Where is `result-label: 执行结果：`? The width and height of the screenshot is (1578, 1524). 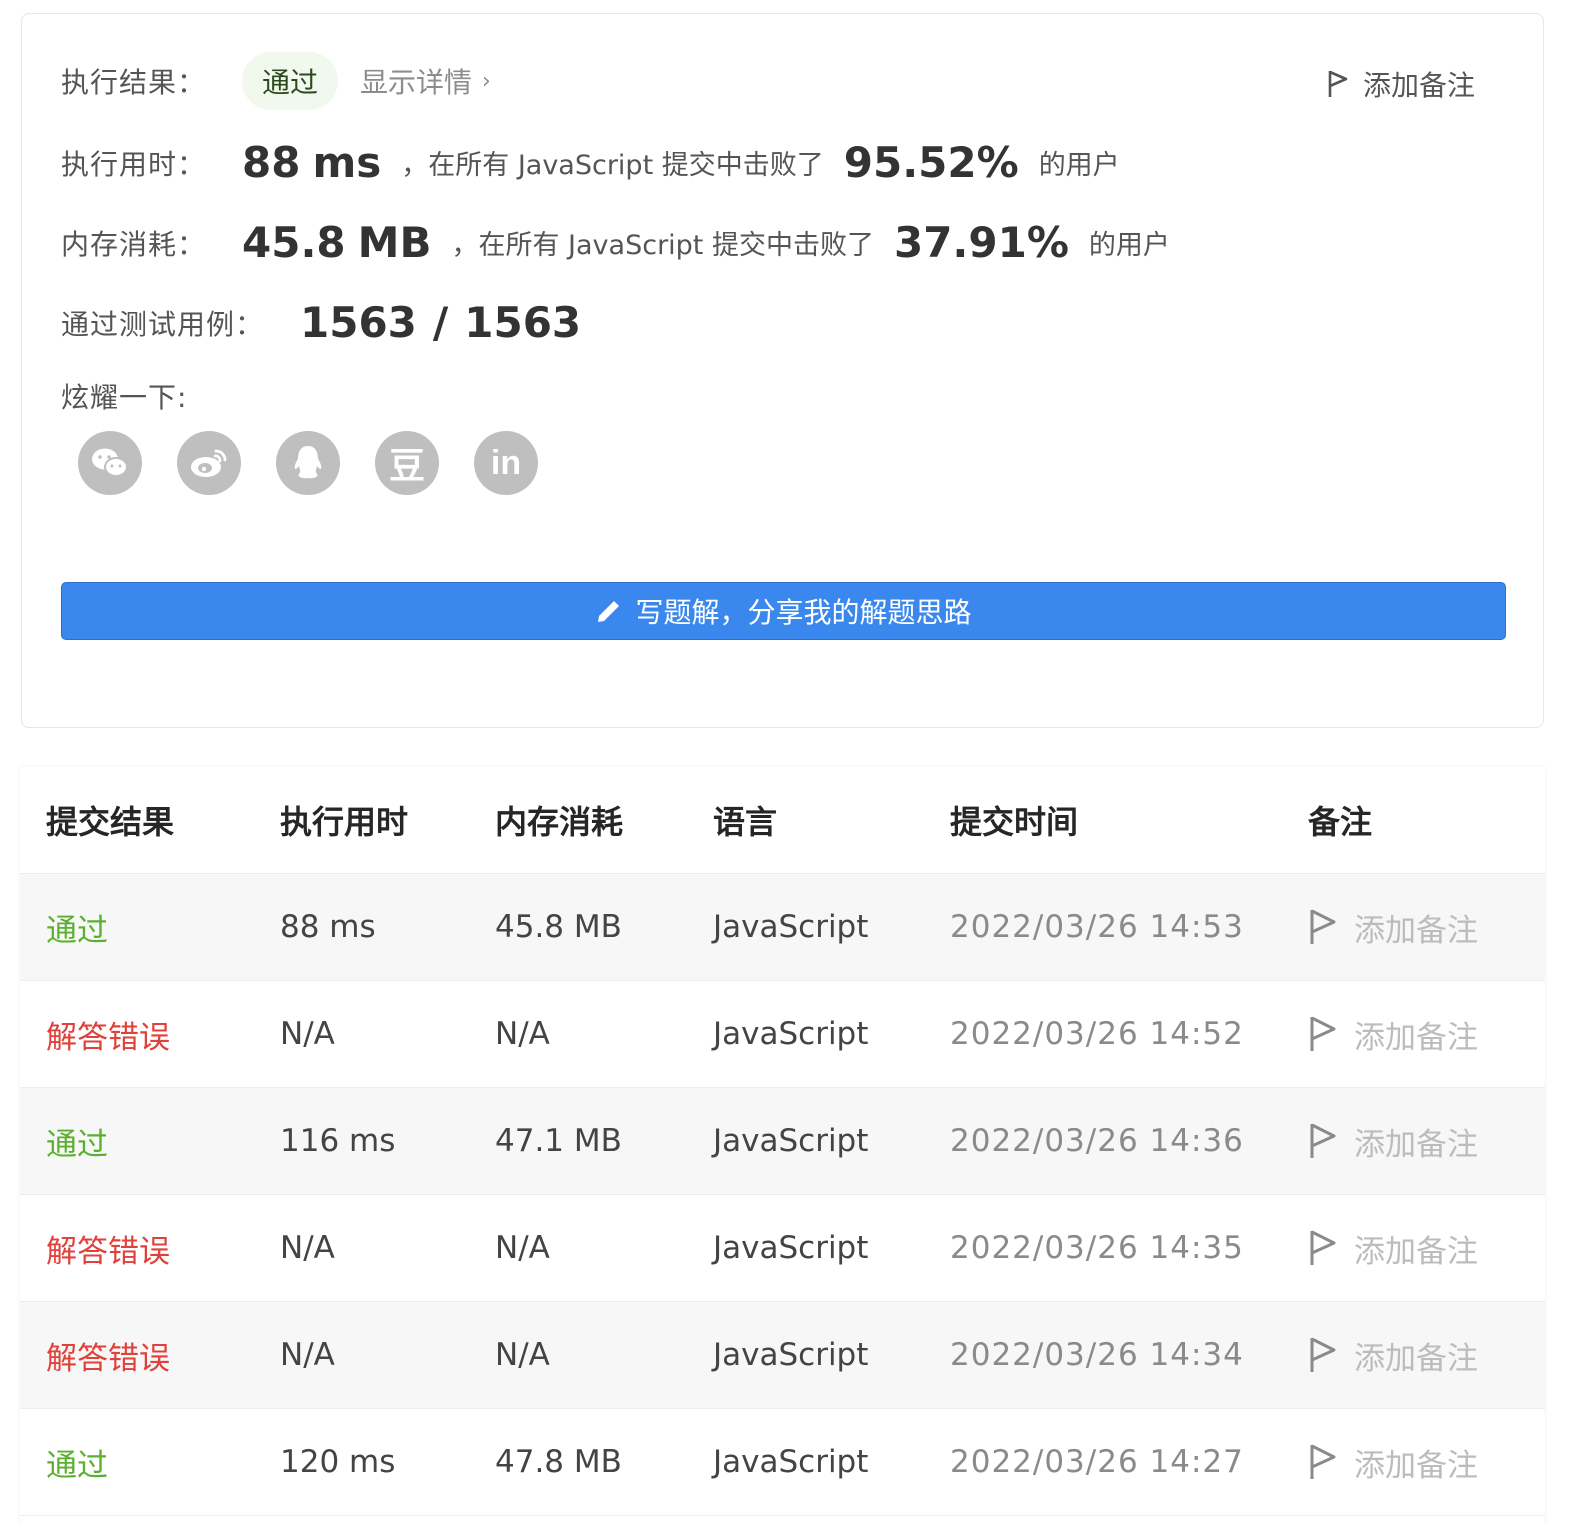 result-label: 执行结果： is located at coordinates (134, 82).